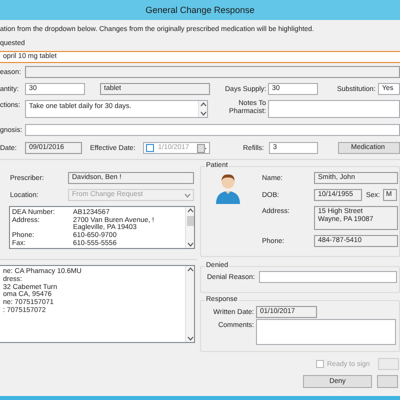 This screenshot has height=400, width=400. Describe the element at coordinates (190, 221) in the screenshot. I see `scroll-thumb` at that location.